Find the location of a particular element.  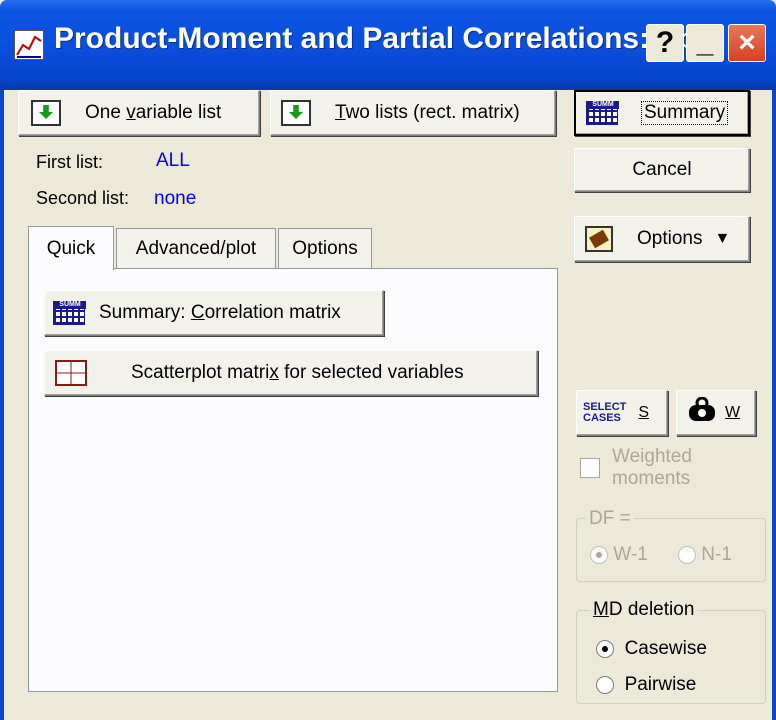

minimize-button: _ is located at coordinates (705, 43).